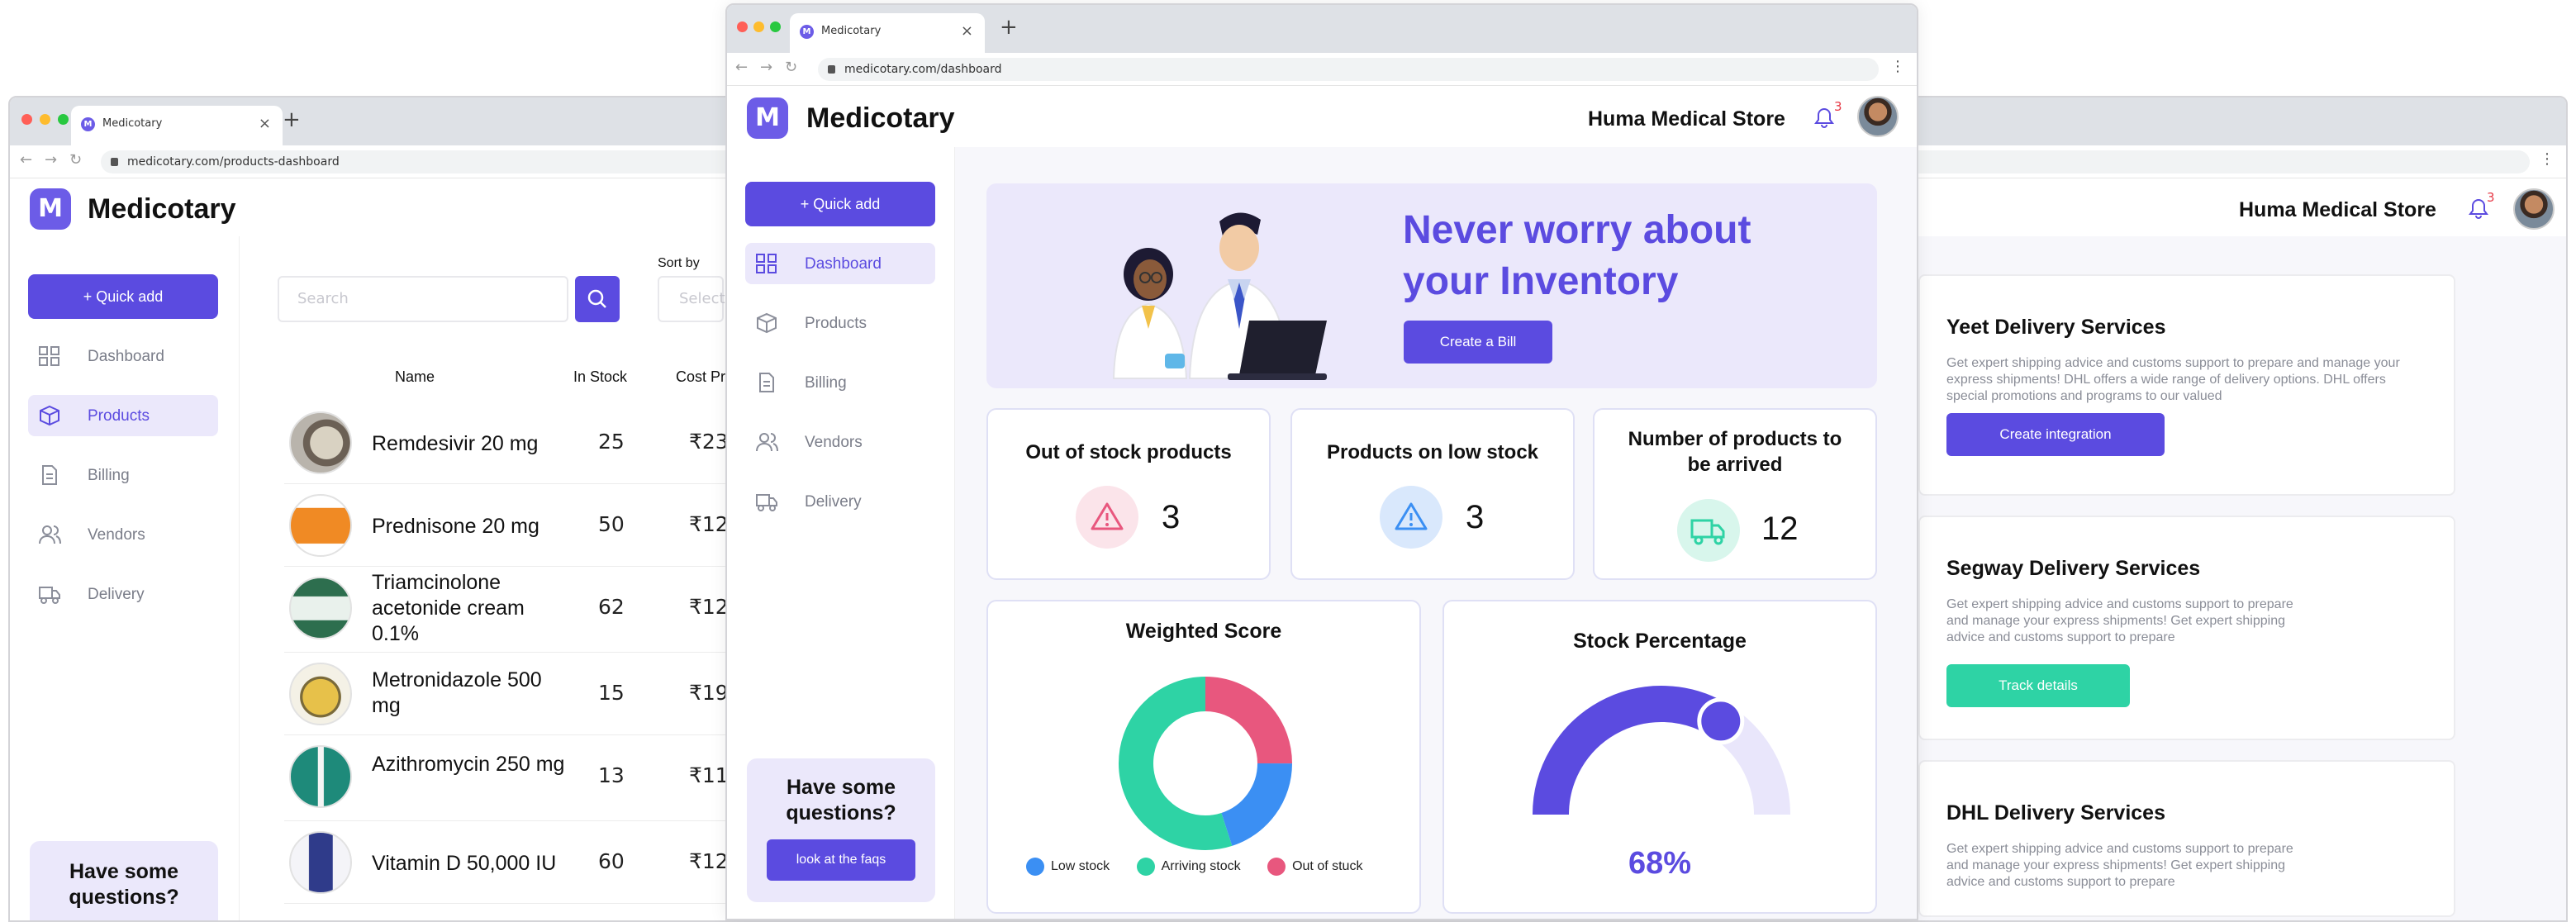 The width and height of the screenshot is (2576, 922). Describe the element at coordinates (516, 863) in the screenshot. I see `table-row: Vitamin D 50,000 IU 60 ₹125(` at that location.